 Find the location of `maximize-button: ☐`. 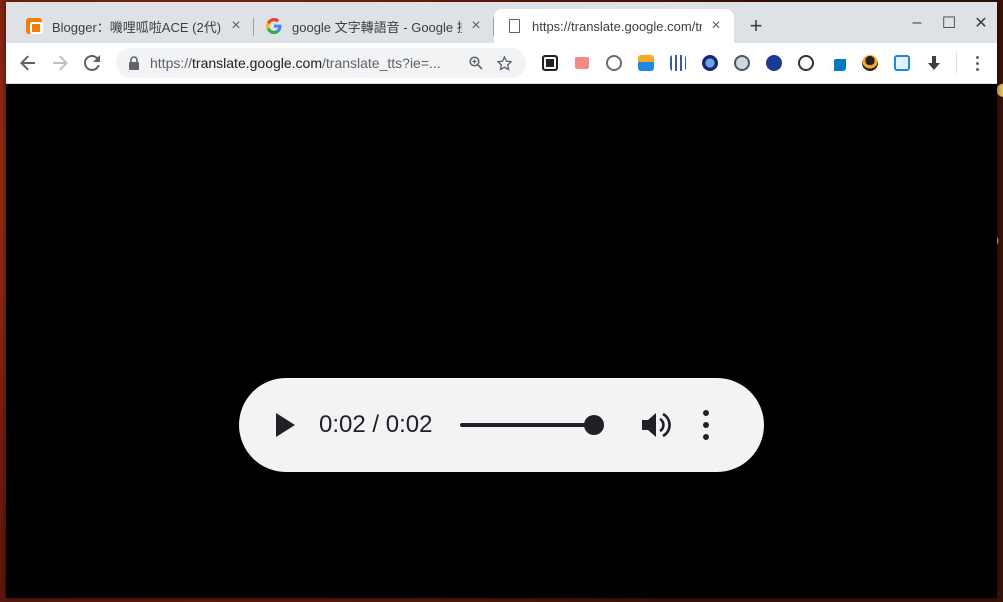

maximize-button: ☐ is located at coordinates (949, 22).